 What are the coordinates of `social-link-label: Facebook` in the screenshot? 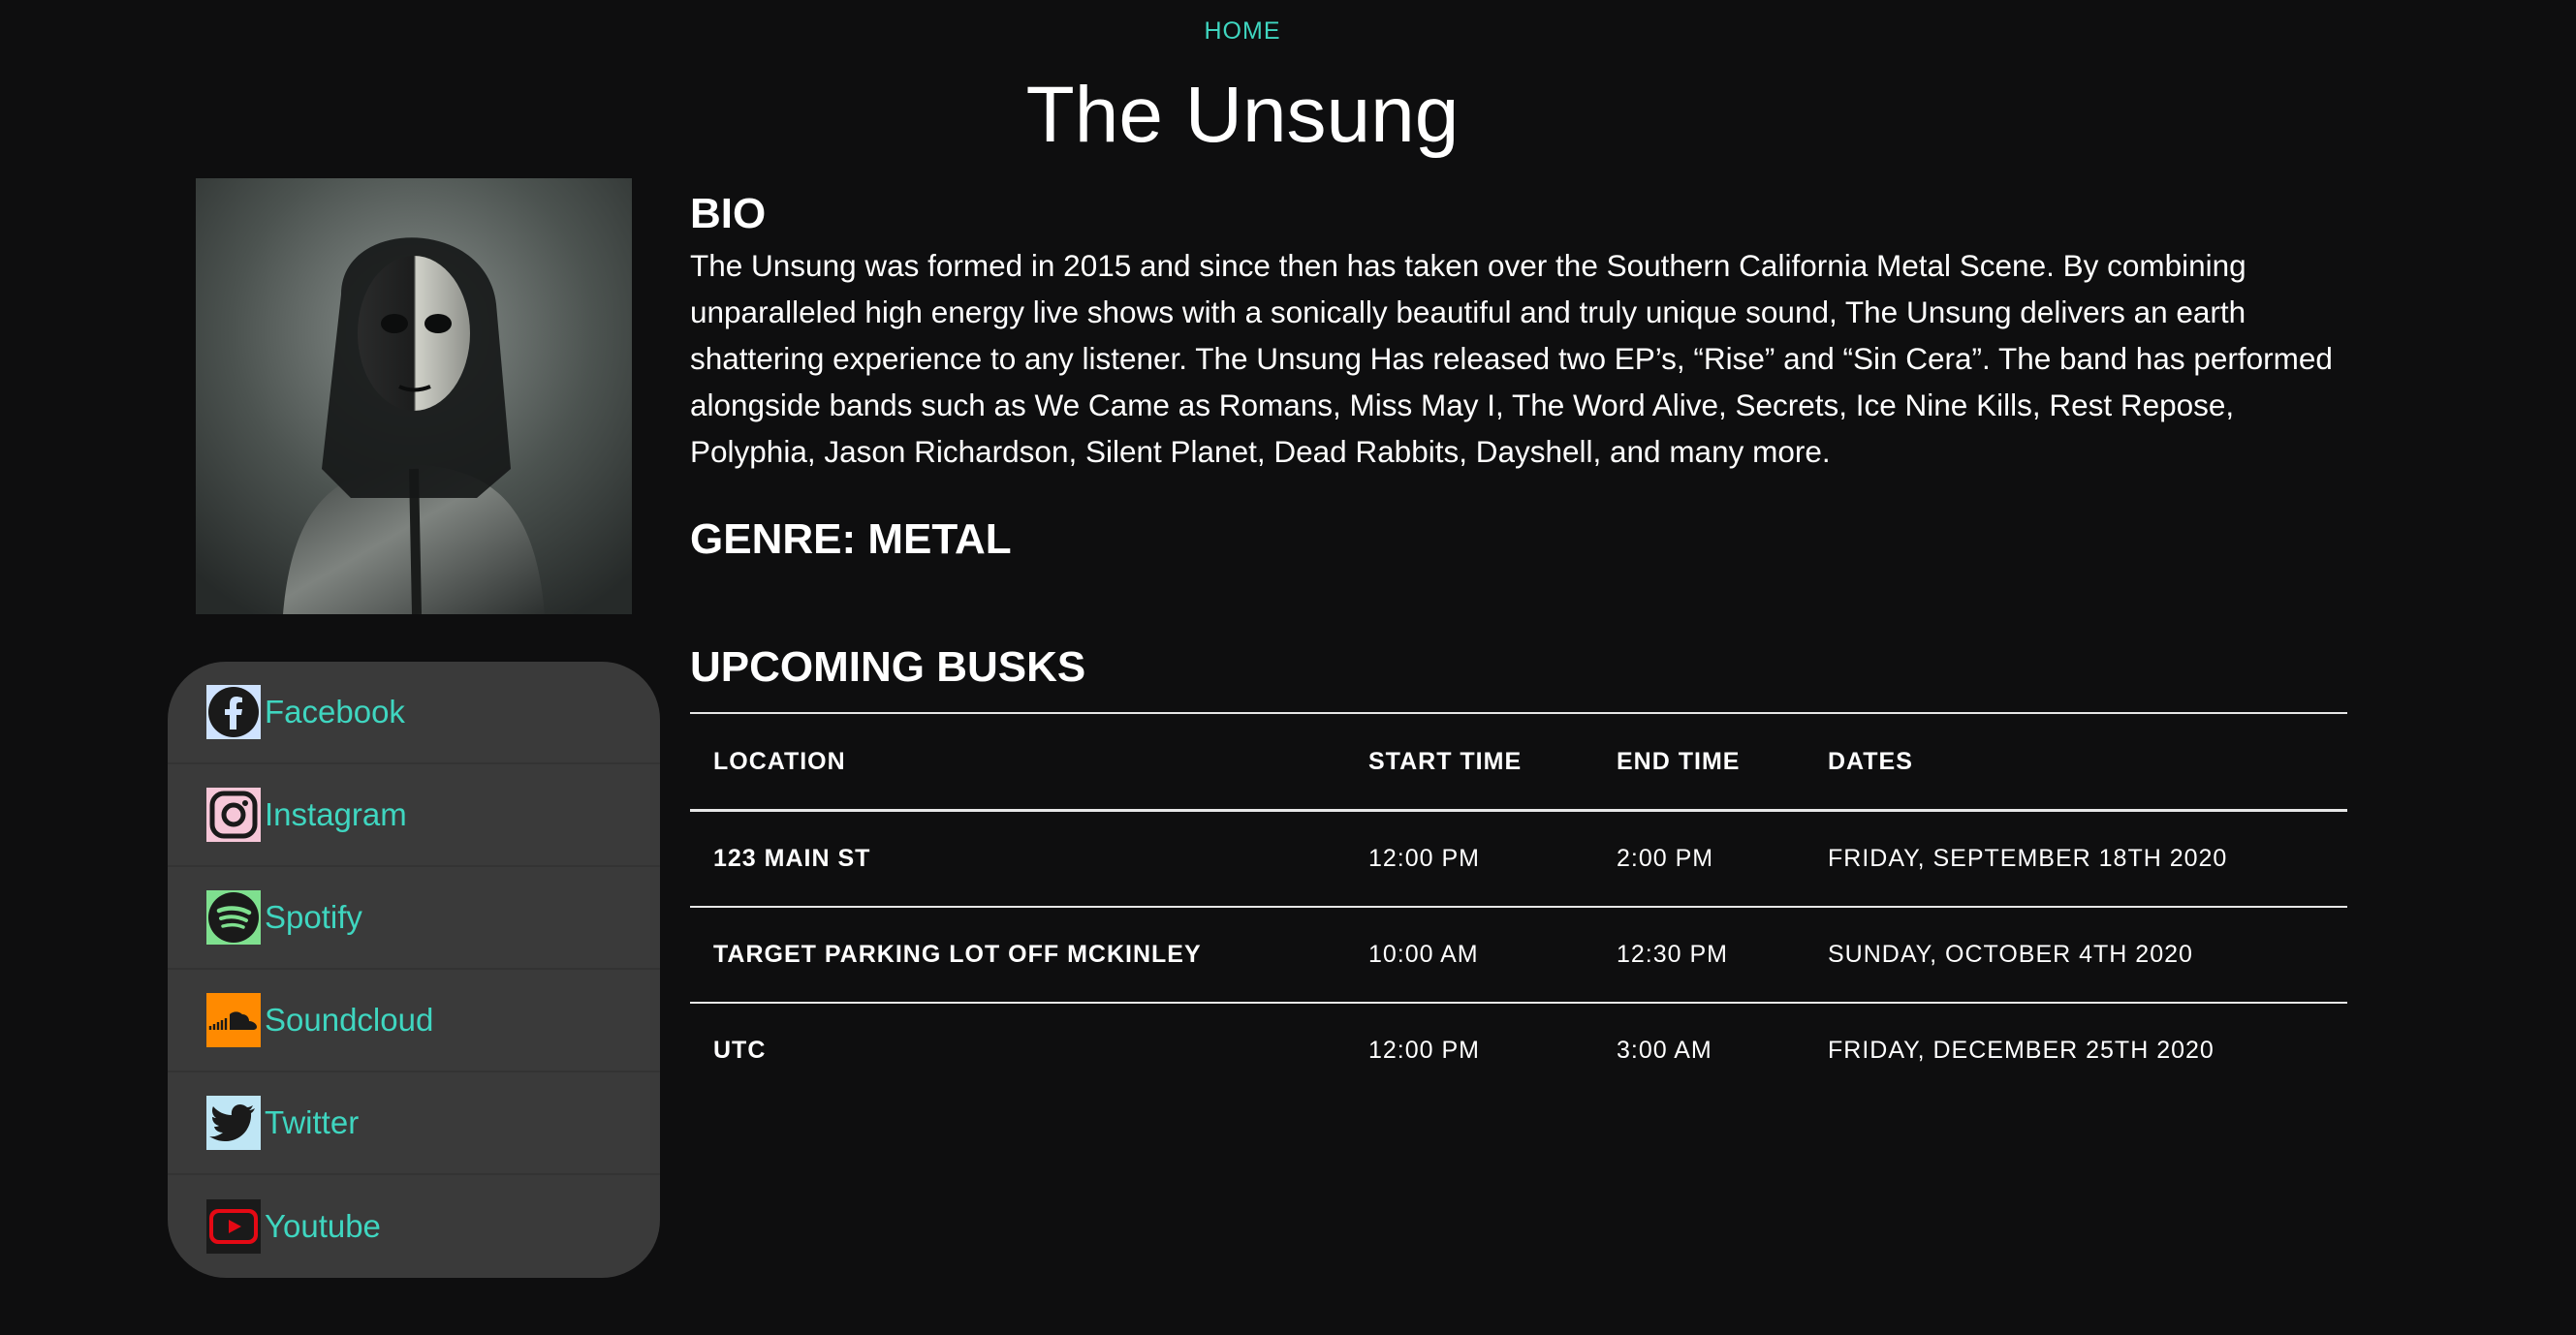 It's located at (335, 712).